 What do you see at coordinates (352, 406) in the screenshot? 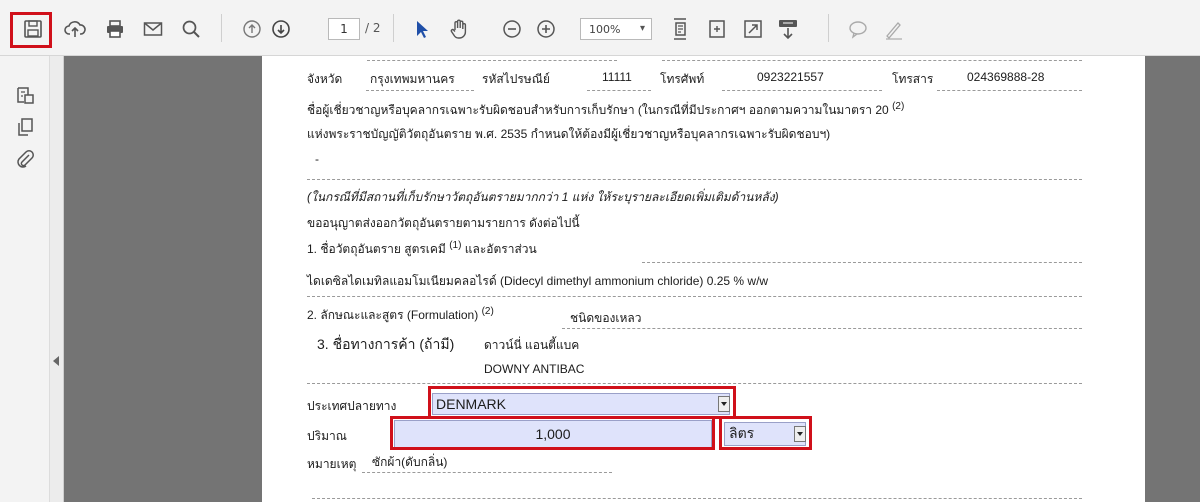
I see `country-label: ประเทศปลายทาง` at bounding box center [352, 406].